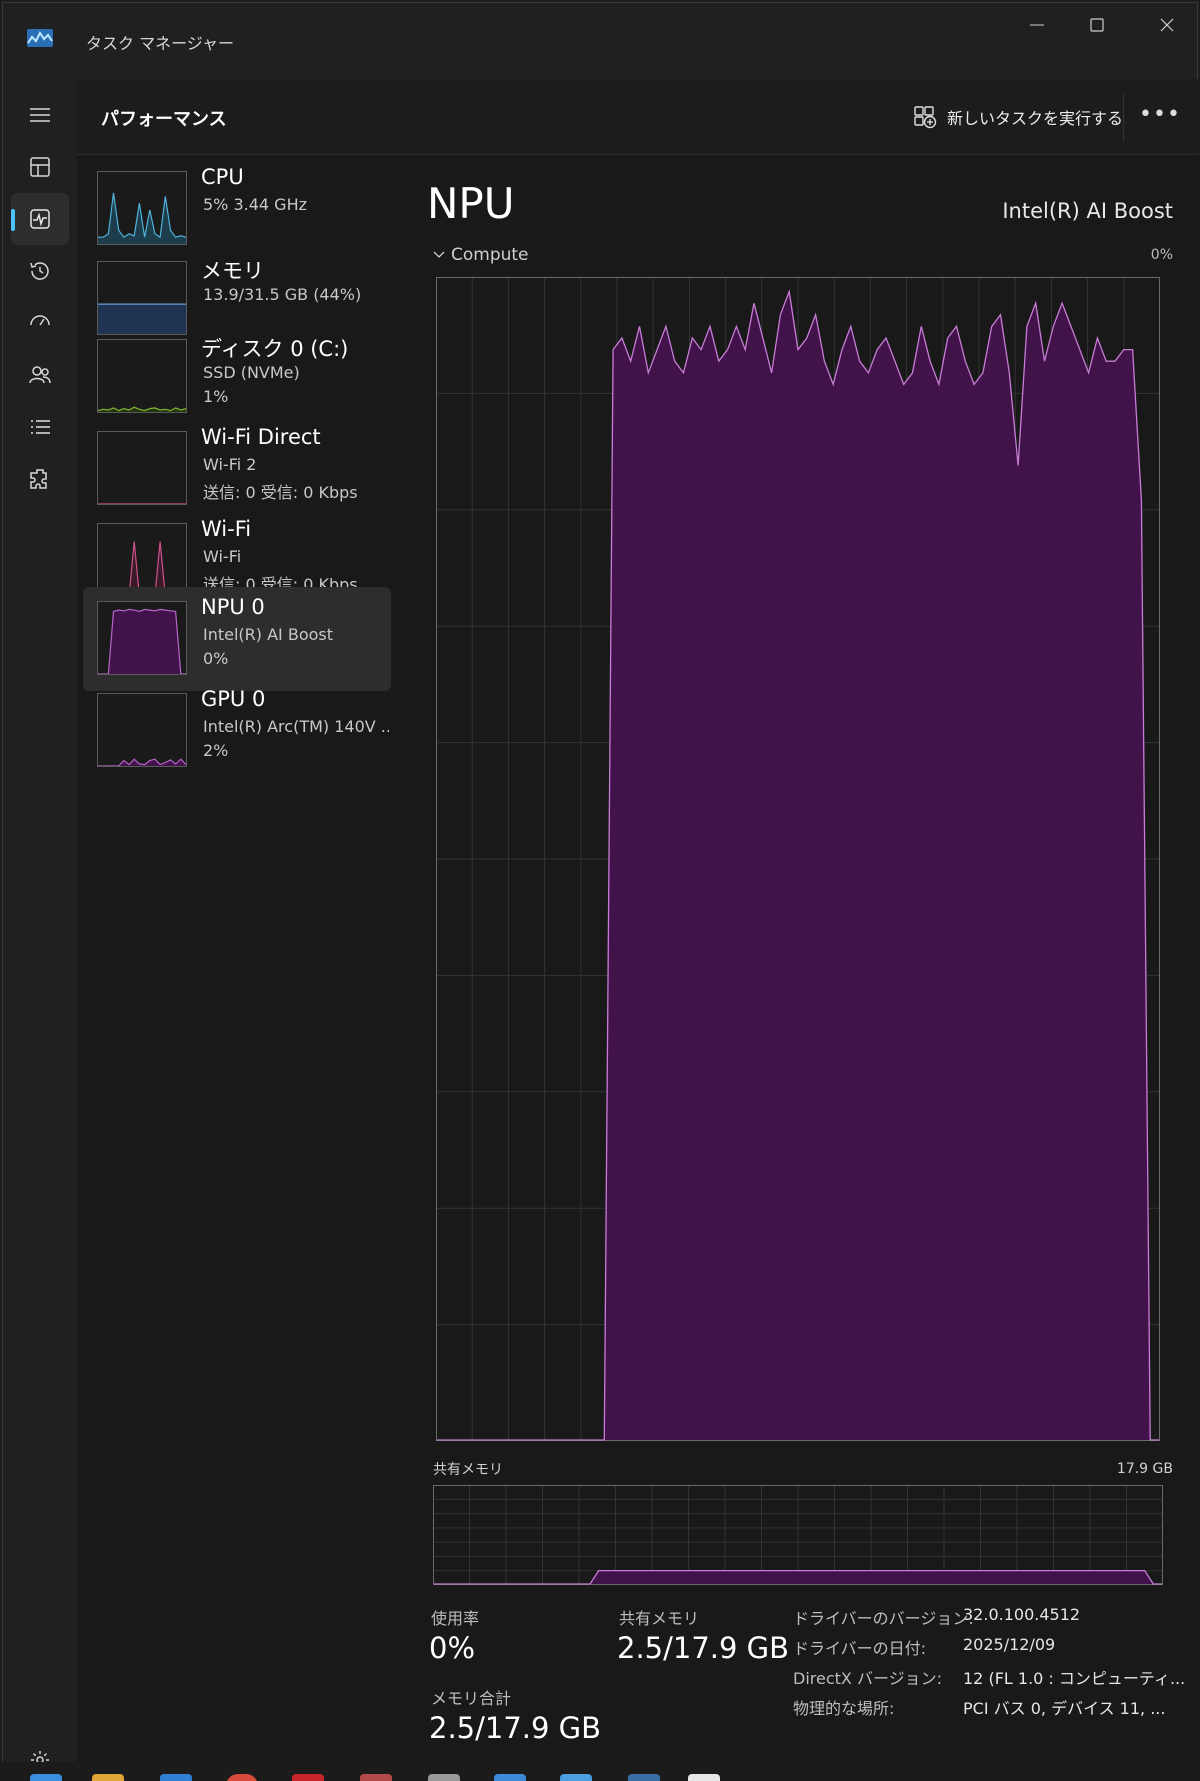 This screenshot has width=1200, height=1781. Describe the element at coordinates (883, 1618) in the screenshot. I see `driver-version-label: ドライバーのバージョン:` at that location.